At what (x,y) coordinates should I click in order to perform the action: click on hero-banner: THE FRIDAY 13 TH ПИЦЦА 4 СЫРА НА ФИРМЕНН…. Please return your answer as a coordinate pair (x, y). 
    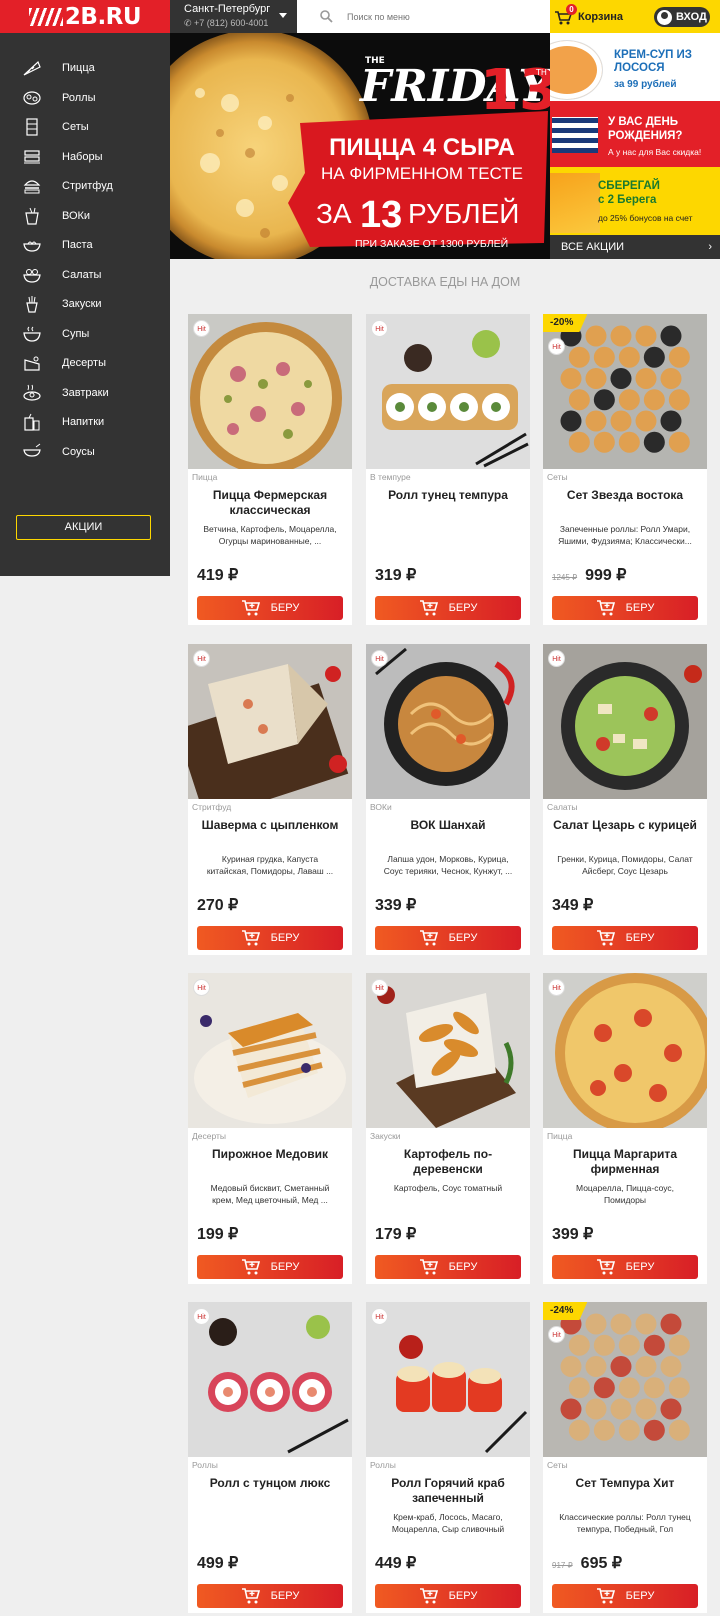
    Looking at the image, I should click on (360, 146).